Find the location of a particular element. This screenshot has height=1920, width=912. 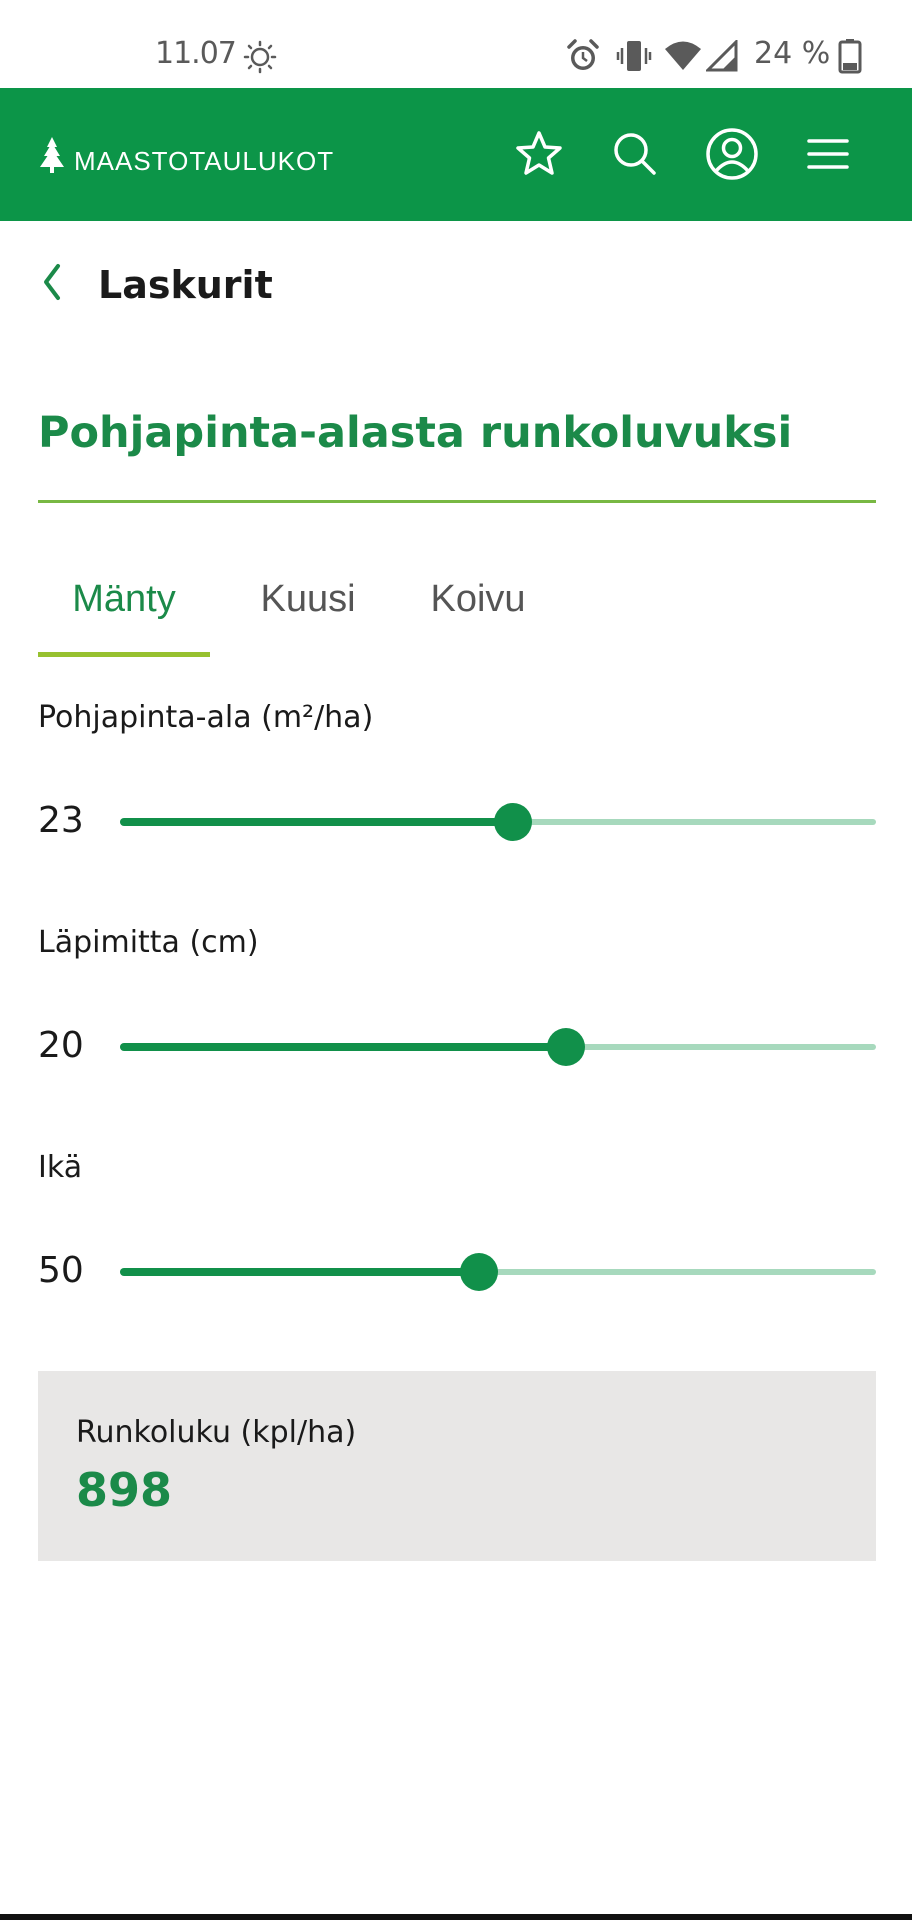

account-icon is located at coordinates (732, 156).